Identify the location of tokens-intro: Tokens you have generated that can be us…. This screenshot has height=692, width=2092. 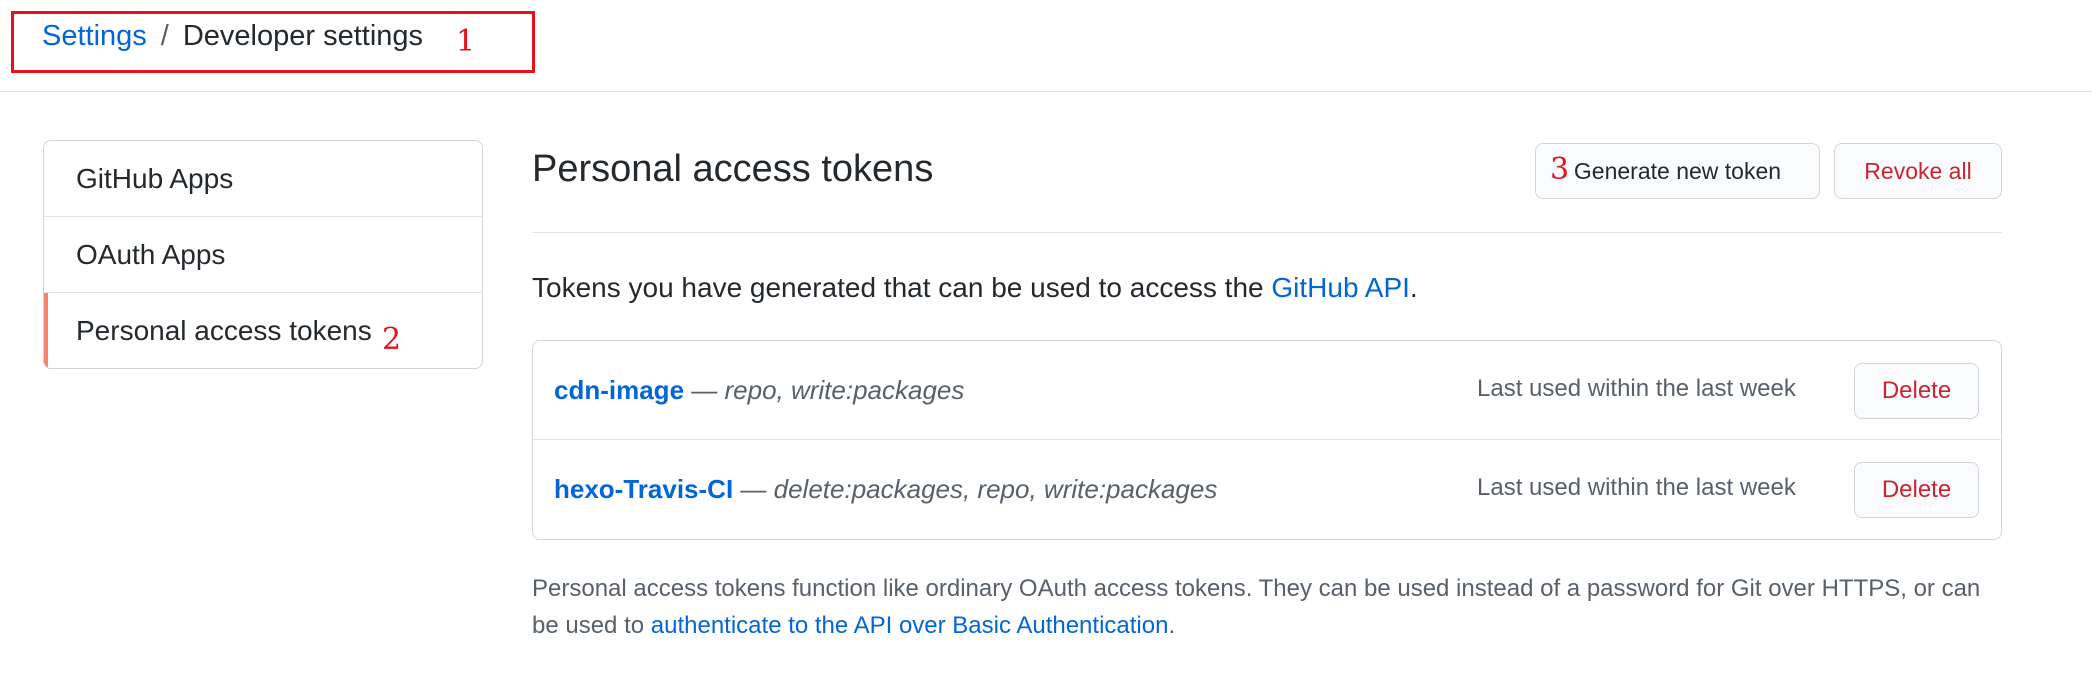
(975, 288).